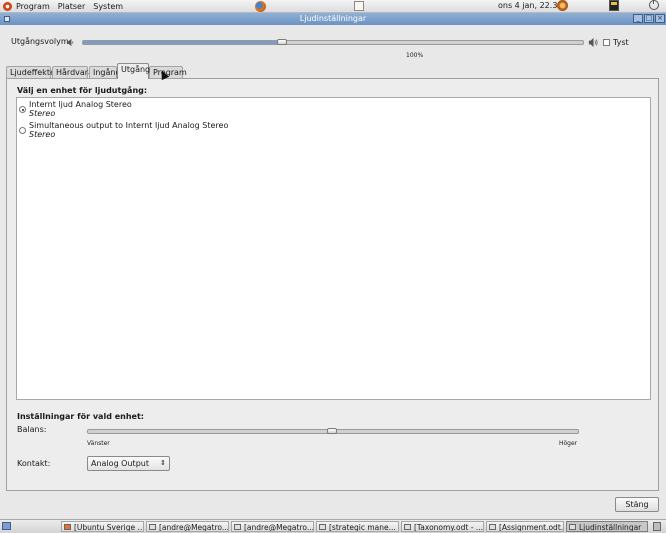 Image resolution: width=666 pixels, height=533 pixels. I want to click on ubuntu-logo-icon, so click(7, 6).